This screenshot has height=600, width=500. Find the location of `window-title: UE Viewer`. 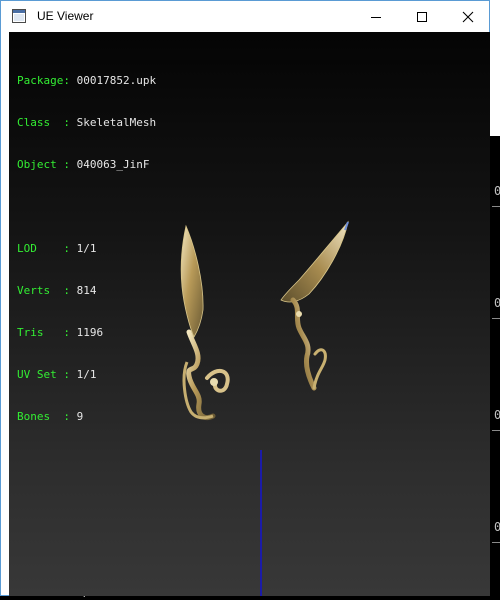

window-title: UE Viewer is located at coordinates (65, 16).